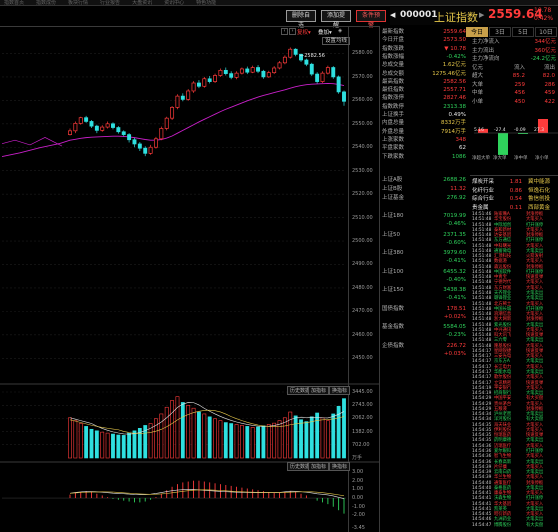 This screenshot has width=558, height=532. Describe the element at coordinates (546, 32) in the screenshot. I see `tab-10day: 10日` at that location.